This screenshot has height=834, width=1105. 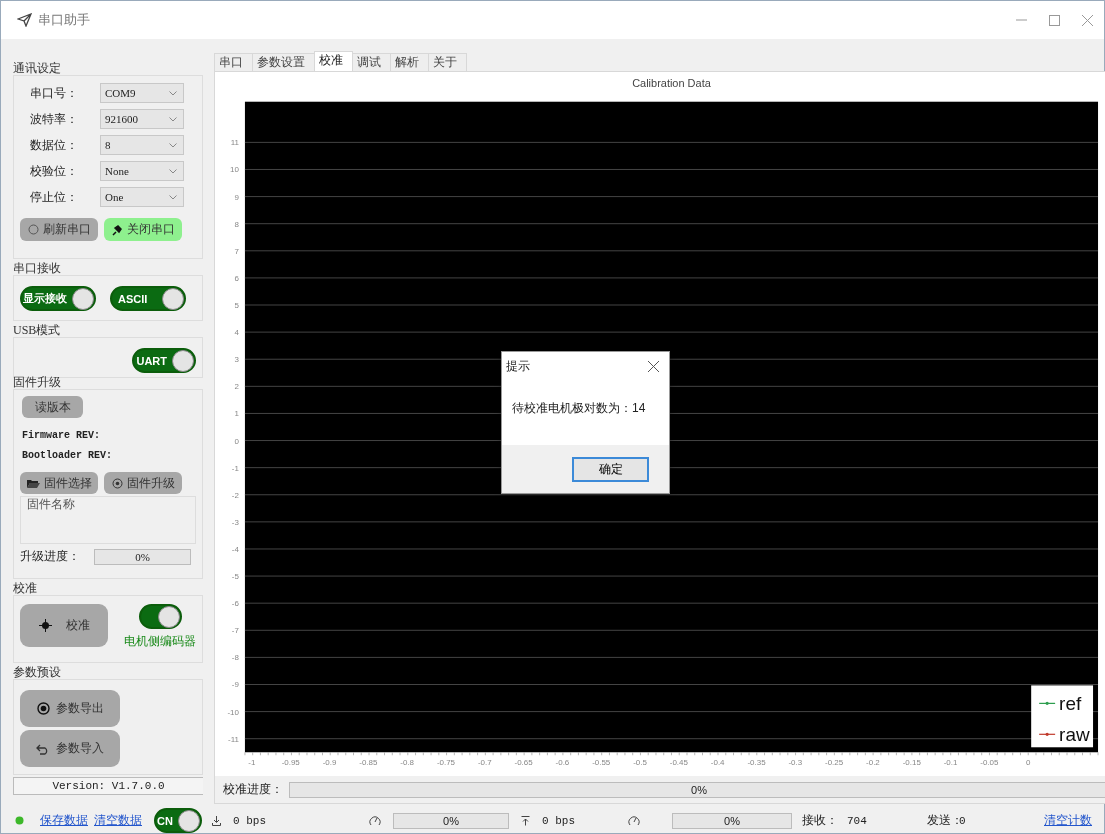 I want to click on y-tick-label: 3, so click(x=236, y=360).